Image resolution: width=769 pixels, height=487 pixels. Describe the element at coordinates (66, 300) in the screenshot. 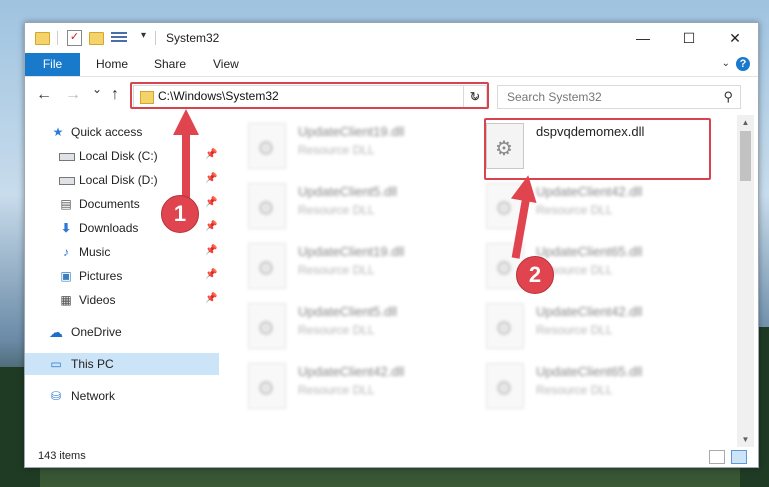

I see `videos-icon: ▦` at that location.